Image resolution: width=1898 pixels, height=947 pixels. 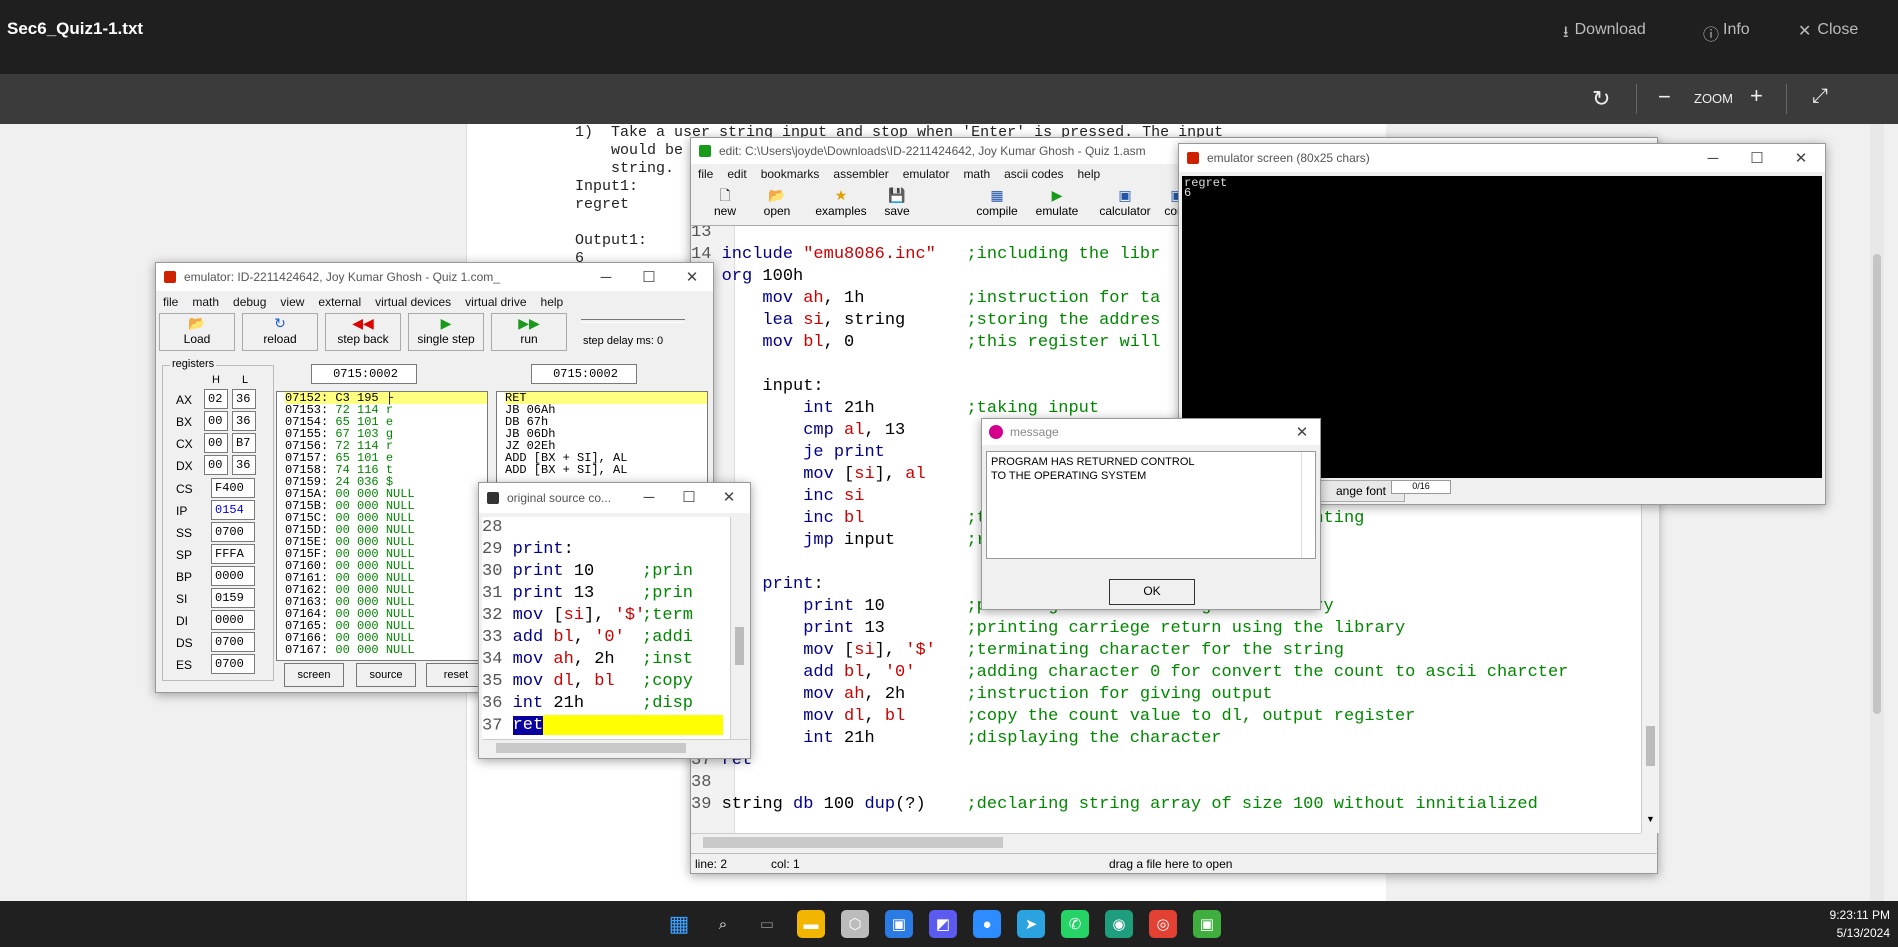 I want to click on store-icon: ▣, so click(x=899, y=924).